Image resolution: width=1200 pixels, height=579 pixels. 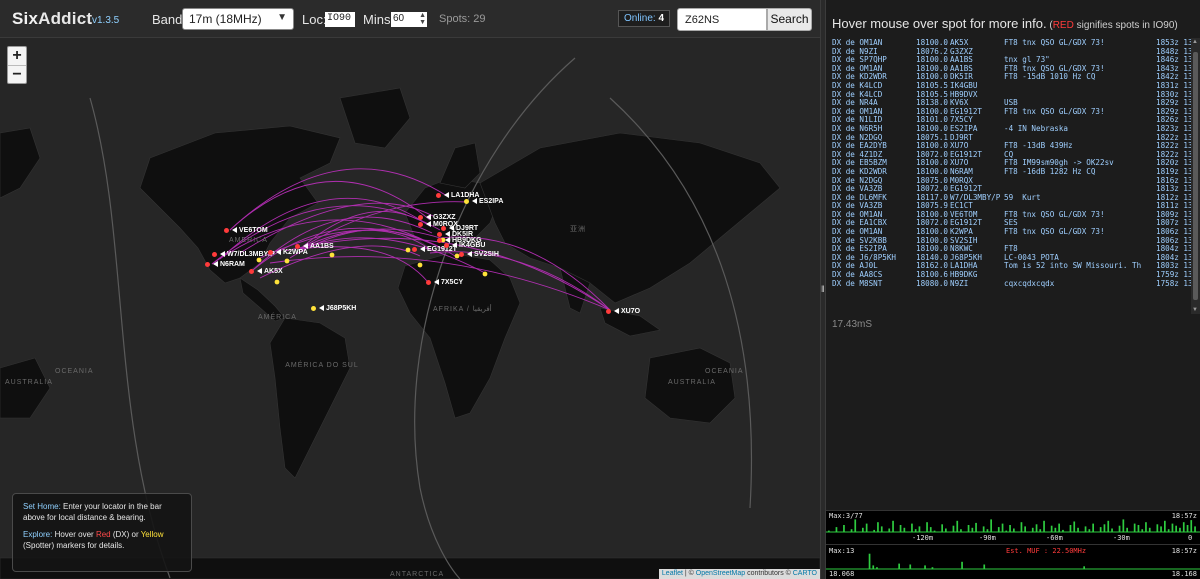 What do you see at coordinates (246, 231) in the screenshot?
I see `spot-marker: VE6TOM` at bounding box center [246, 231].